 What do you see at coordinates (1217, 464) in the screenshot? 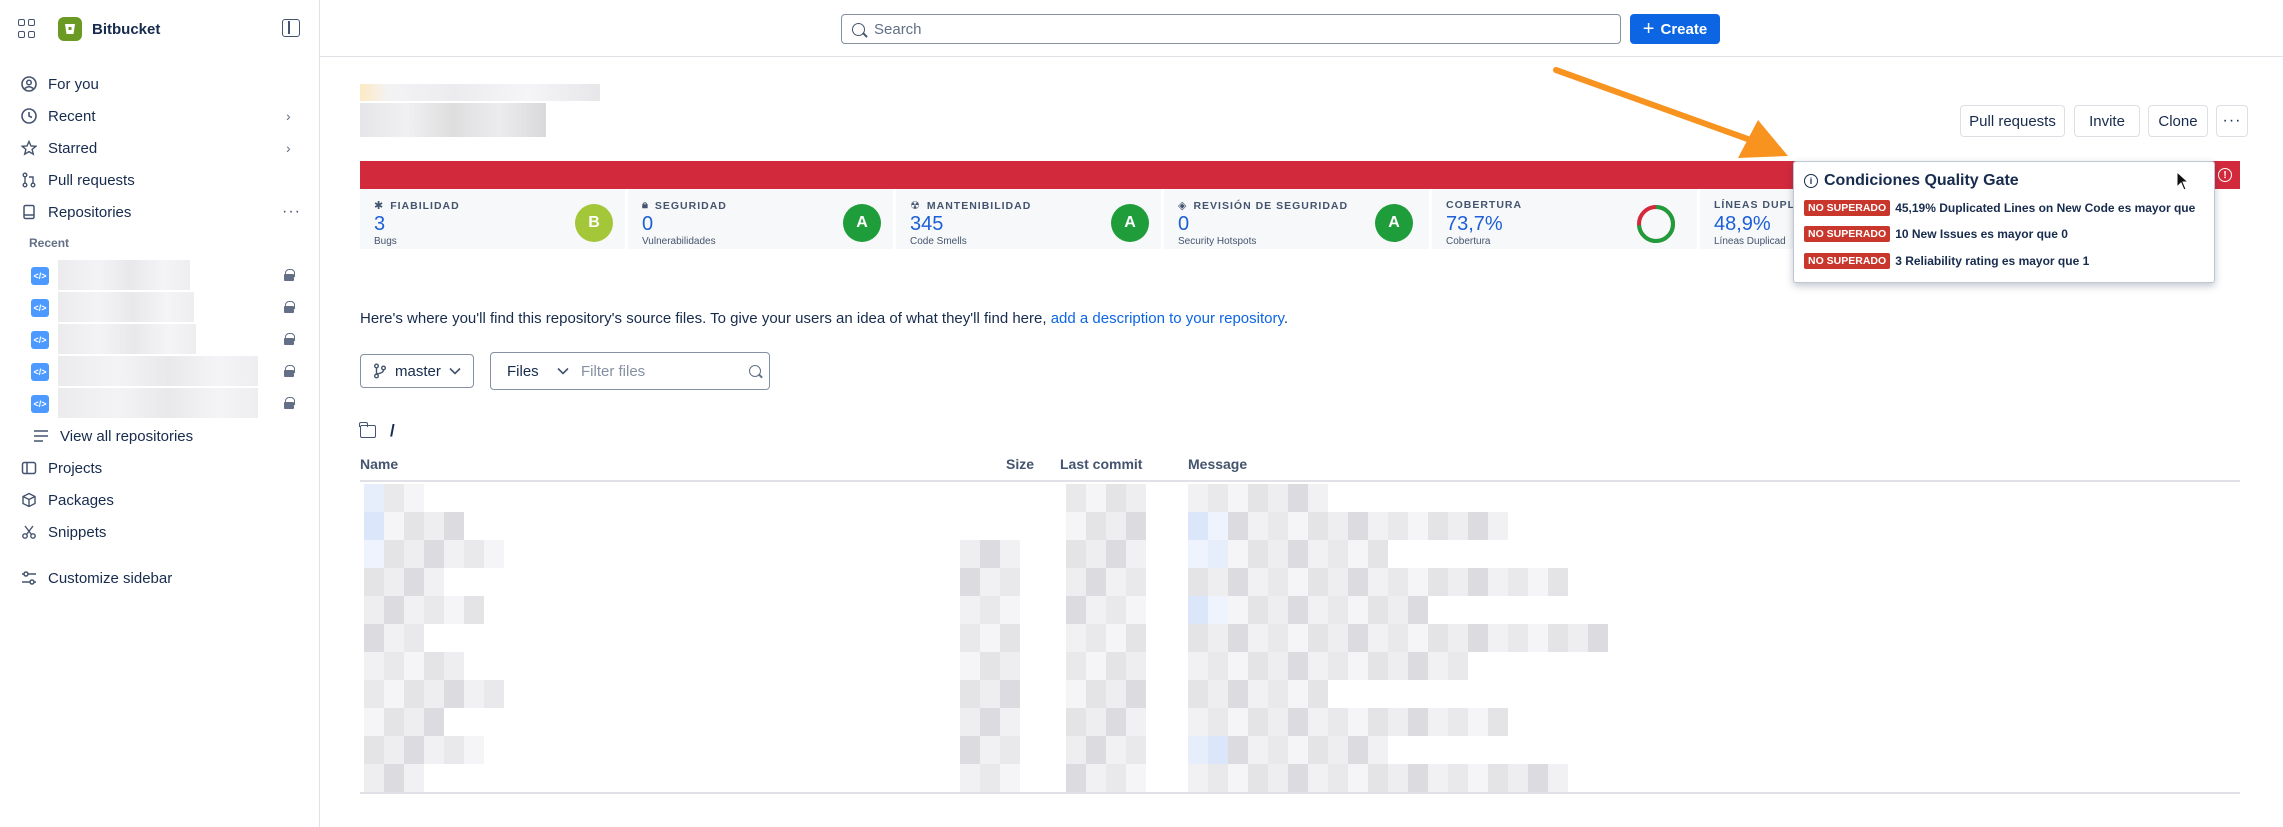
I see `column-message: Message` at bounding box center [1217, 464].